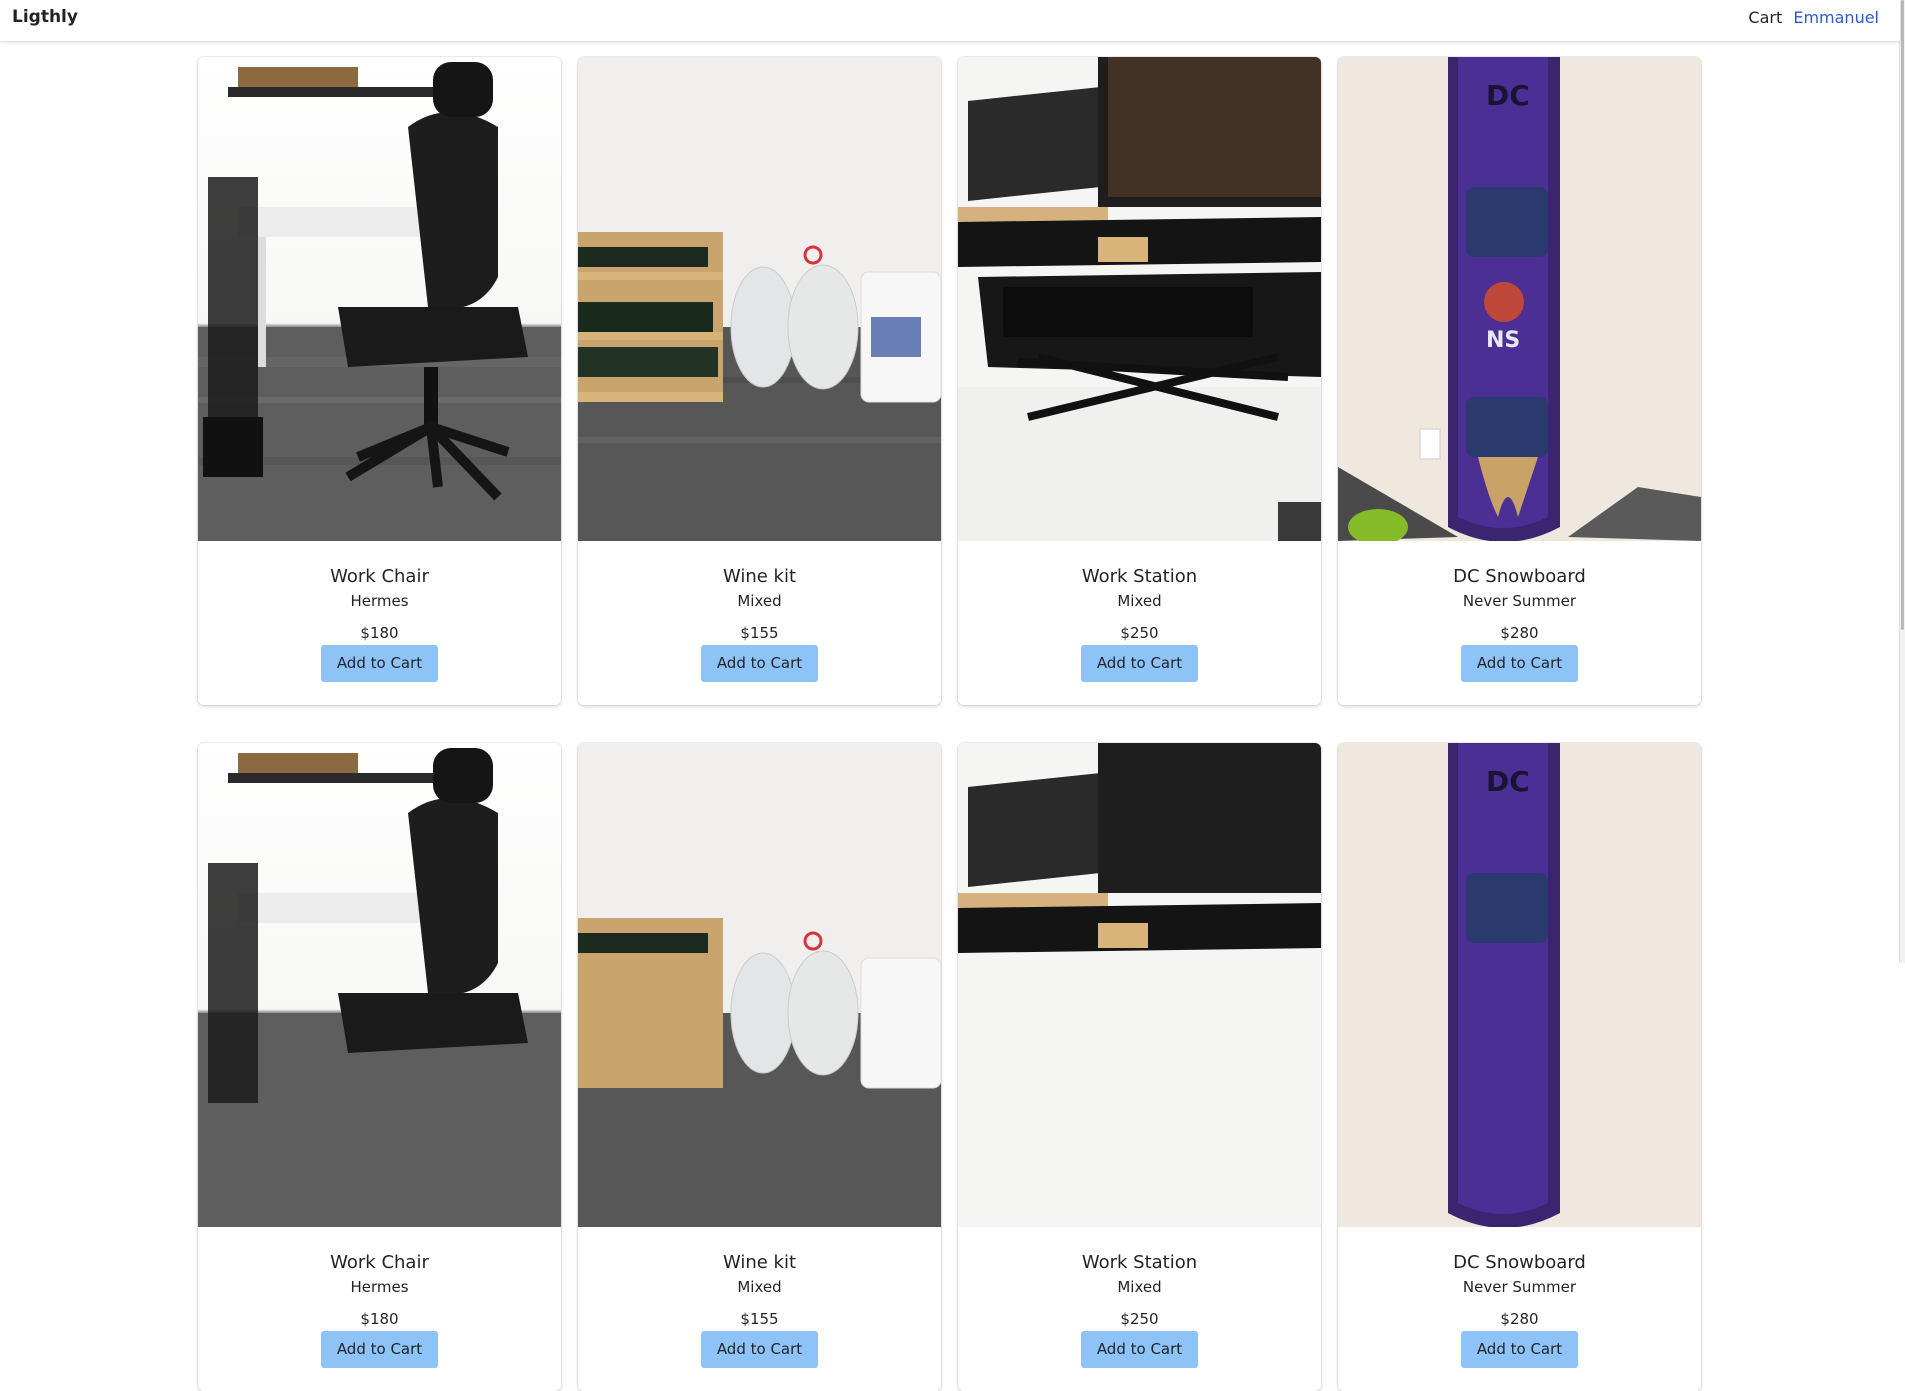  I want to click on top-navbar: Ligthly Cart Emmanuel, so click(950, 20).